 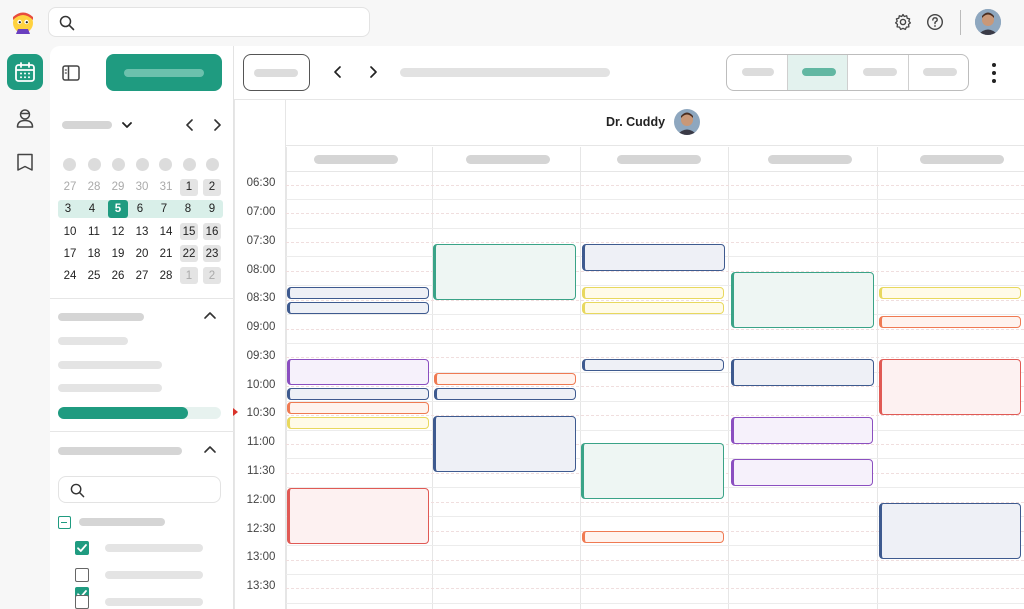 What do you see at coordinates (189, 254) in the screenshot?
I see `mini-day: 22` at bounding box center [189, 254].